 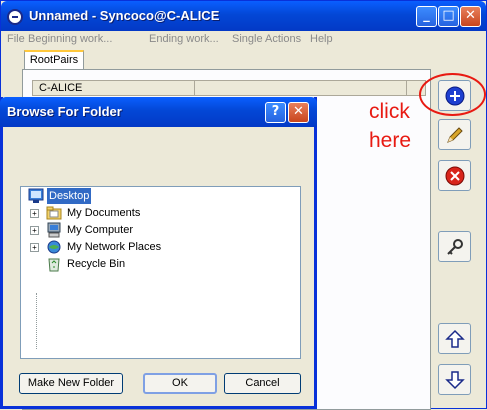 What do you see at coordinates (16, 39) in the screenshot?
I see `menu-file: File` at bounding box center [16, 39].